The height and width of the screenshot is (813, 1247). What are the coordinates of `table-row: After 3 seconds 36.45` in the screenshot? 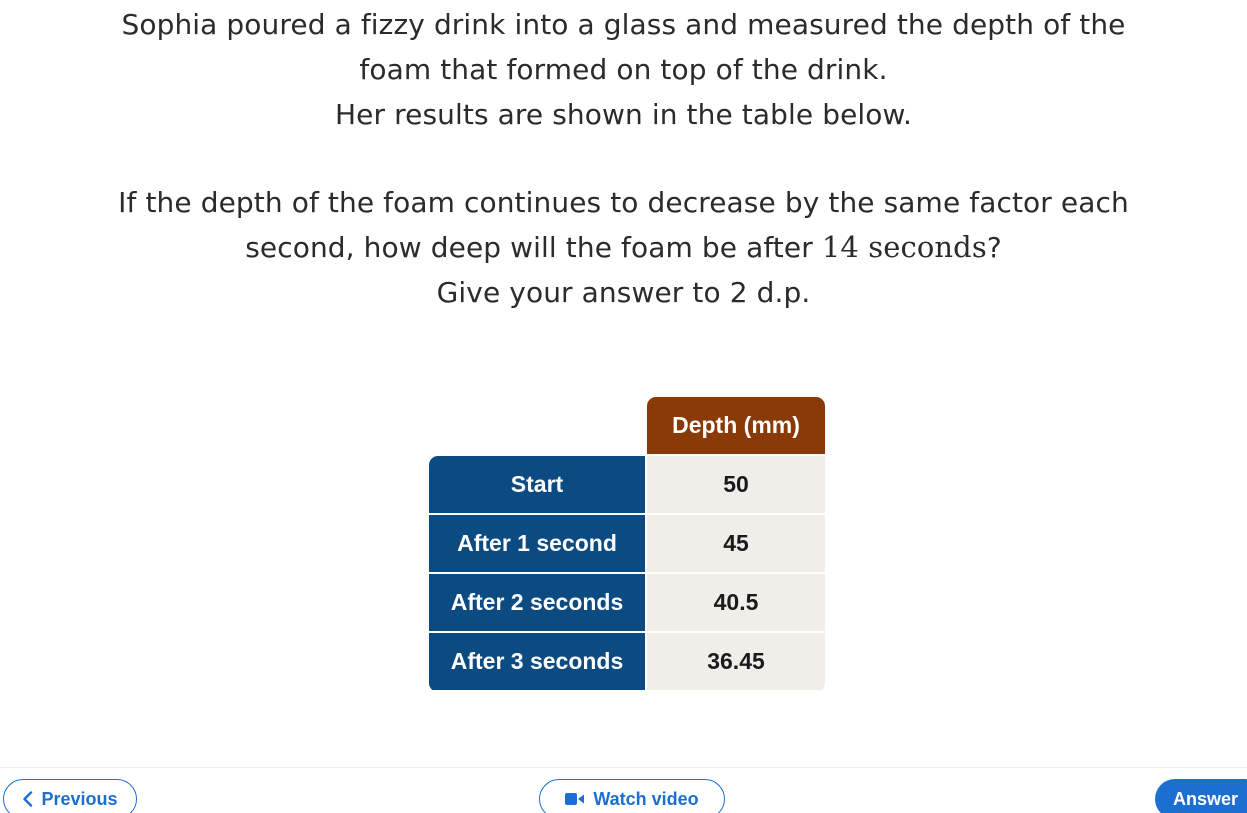 It's located at (627, 661).